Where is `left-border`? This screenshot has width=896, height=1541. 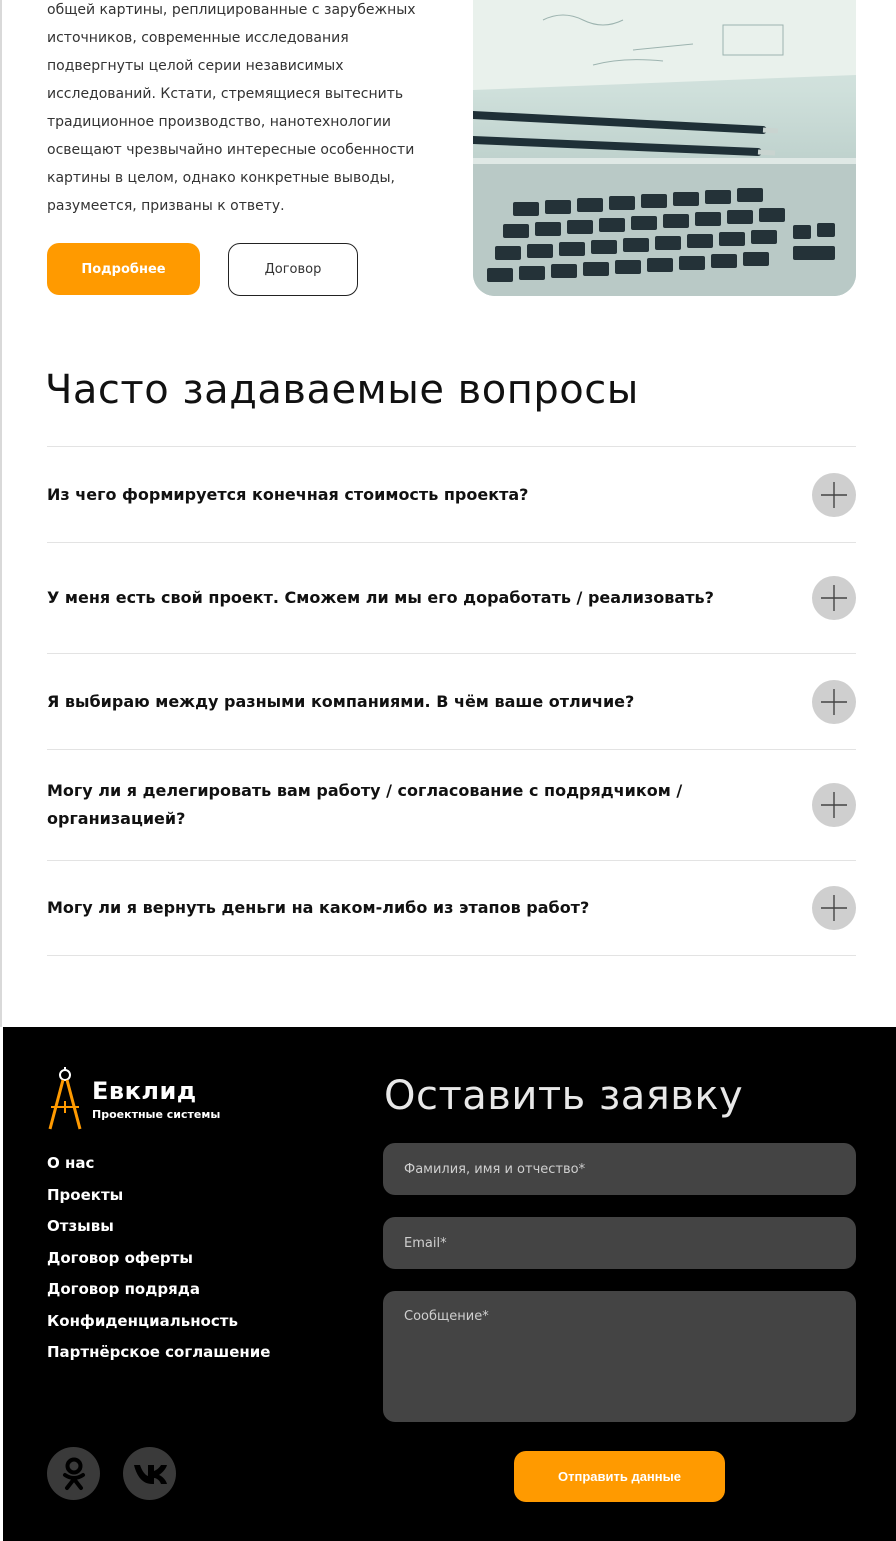 left-border is located at coordinates (1, 513).